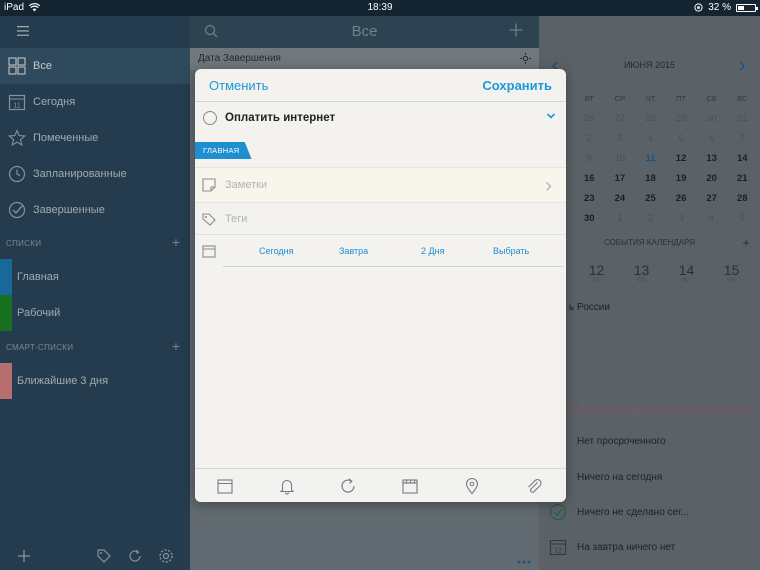 The height and width of the screenshot is (570, 760). I want to click on tags-row: Теги, so click(380, 219).